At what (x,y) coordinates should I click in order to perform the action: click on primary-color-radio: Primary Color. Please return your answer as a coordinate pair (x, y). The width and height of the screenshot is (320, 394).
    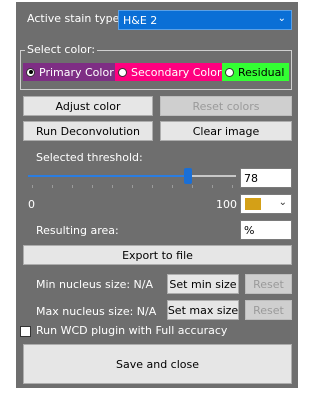
    Looking at the image, I should click on (69, 72).